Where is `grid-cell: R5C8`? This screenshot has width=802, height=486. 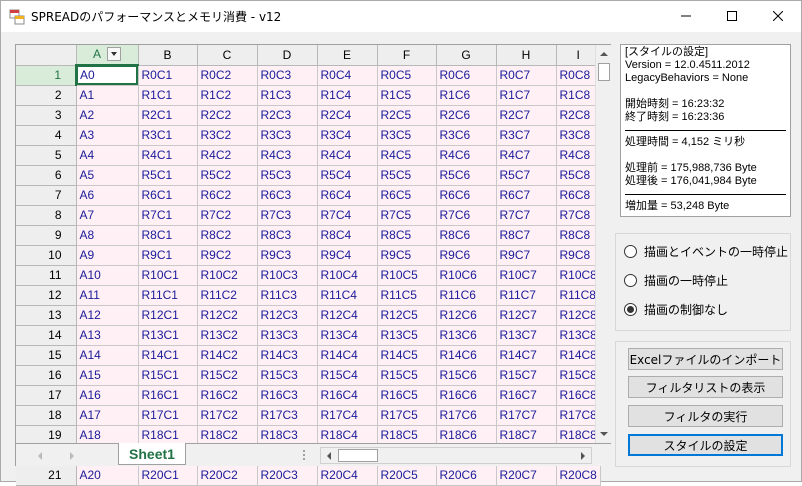
grid-cell: R5C8 is located at coordinates (578, 175).